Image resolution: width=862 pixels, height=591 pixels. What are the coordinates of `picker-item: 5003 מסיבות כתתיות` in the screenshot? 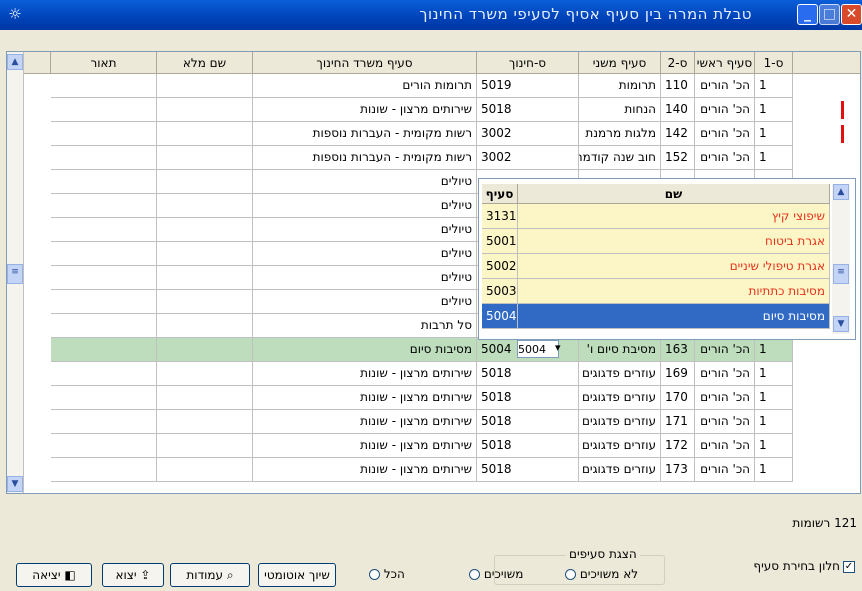 It's located at (656, 291).